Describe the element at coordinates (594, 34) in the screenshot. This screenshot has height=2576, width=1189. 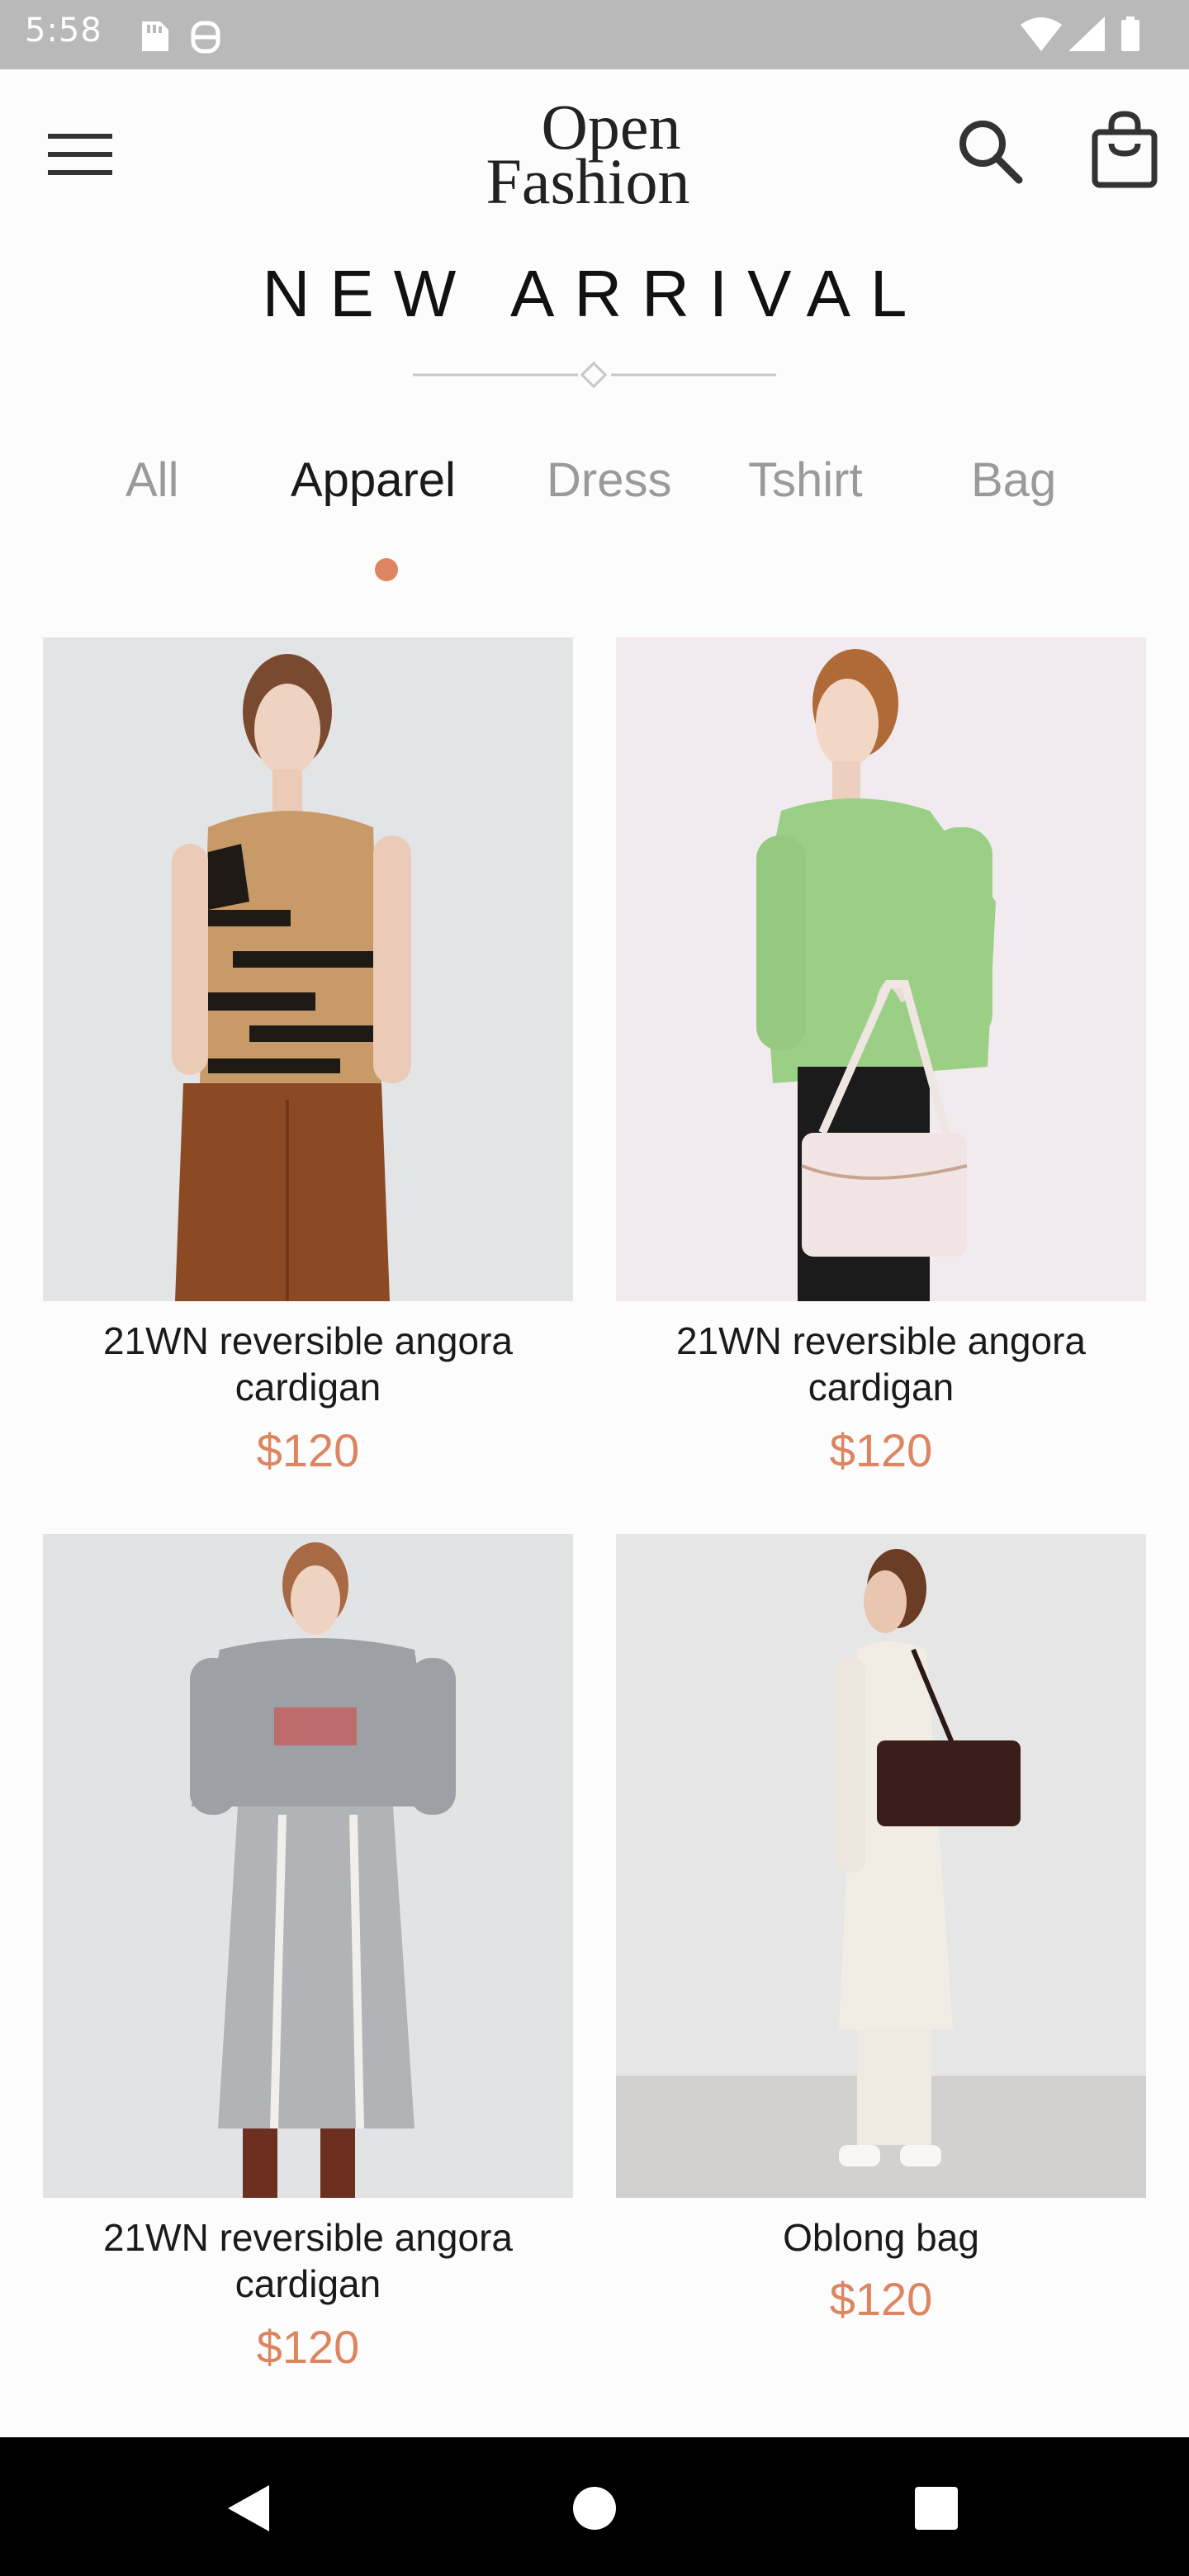
I see `status-bar: 5:58` at that location.